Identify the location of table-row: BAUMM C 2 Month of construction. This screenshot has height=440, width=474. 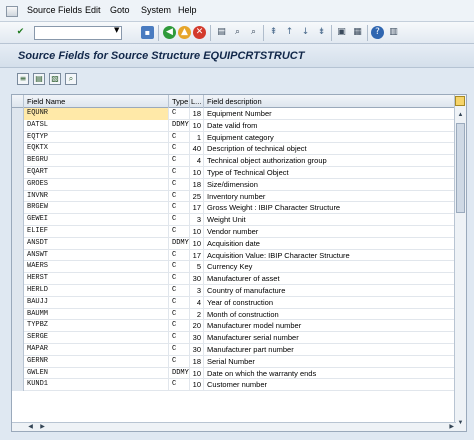
(234, 314).